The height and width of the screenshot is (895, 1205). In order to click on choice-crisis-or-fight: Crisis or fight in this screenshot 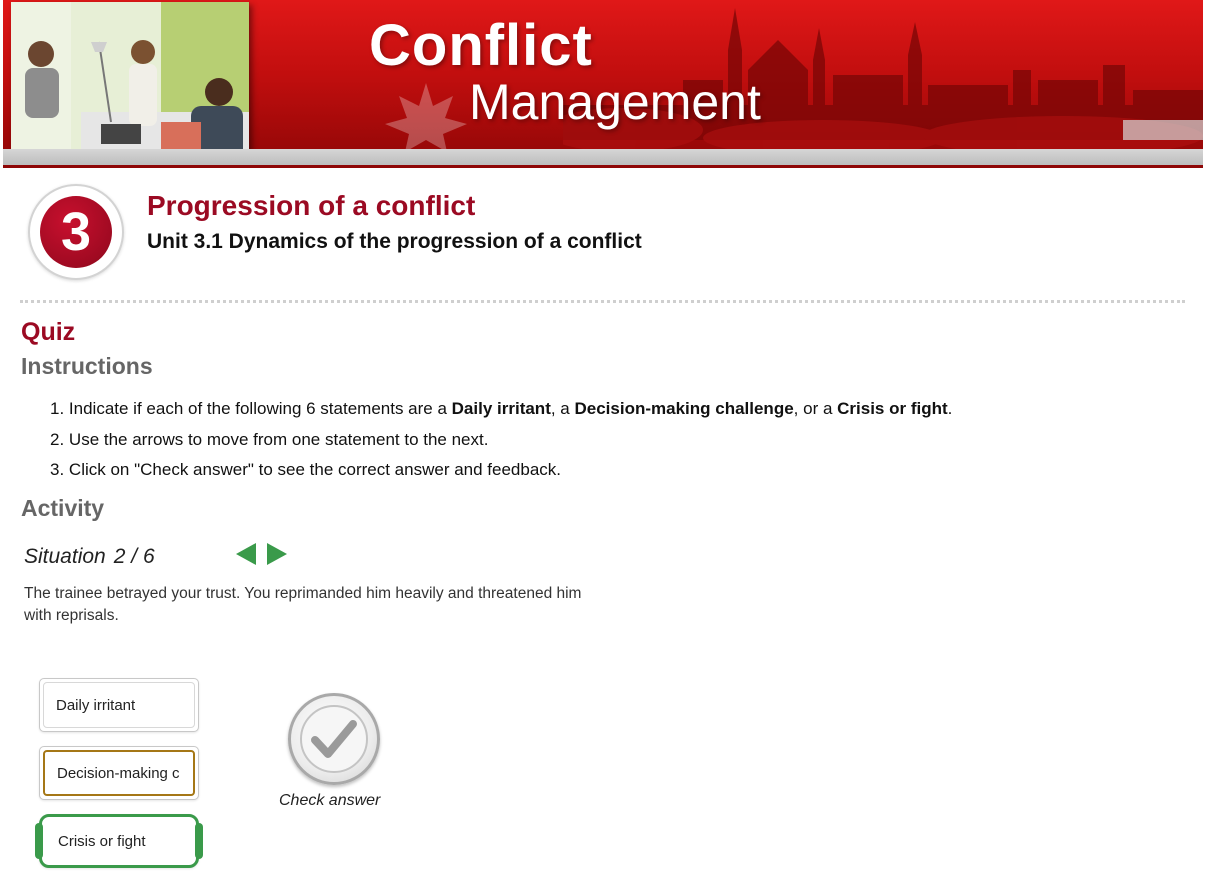, I will do `click(119, 841)`.